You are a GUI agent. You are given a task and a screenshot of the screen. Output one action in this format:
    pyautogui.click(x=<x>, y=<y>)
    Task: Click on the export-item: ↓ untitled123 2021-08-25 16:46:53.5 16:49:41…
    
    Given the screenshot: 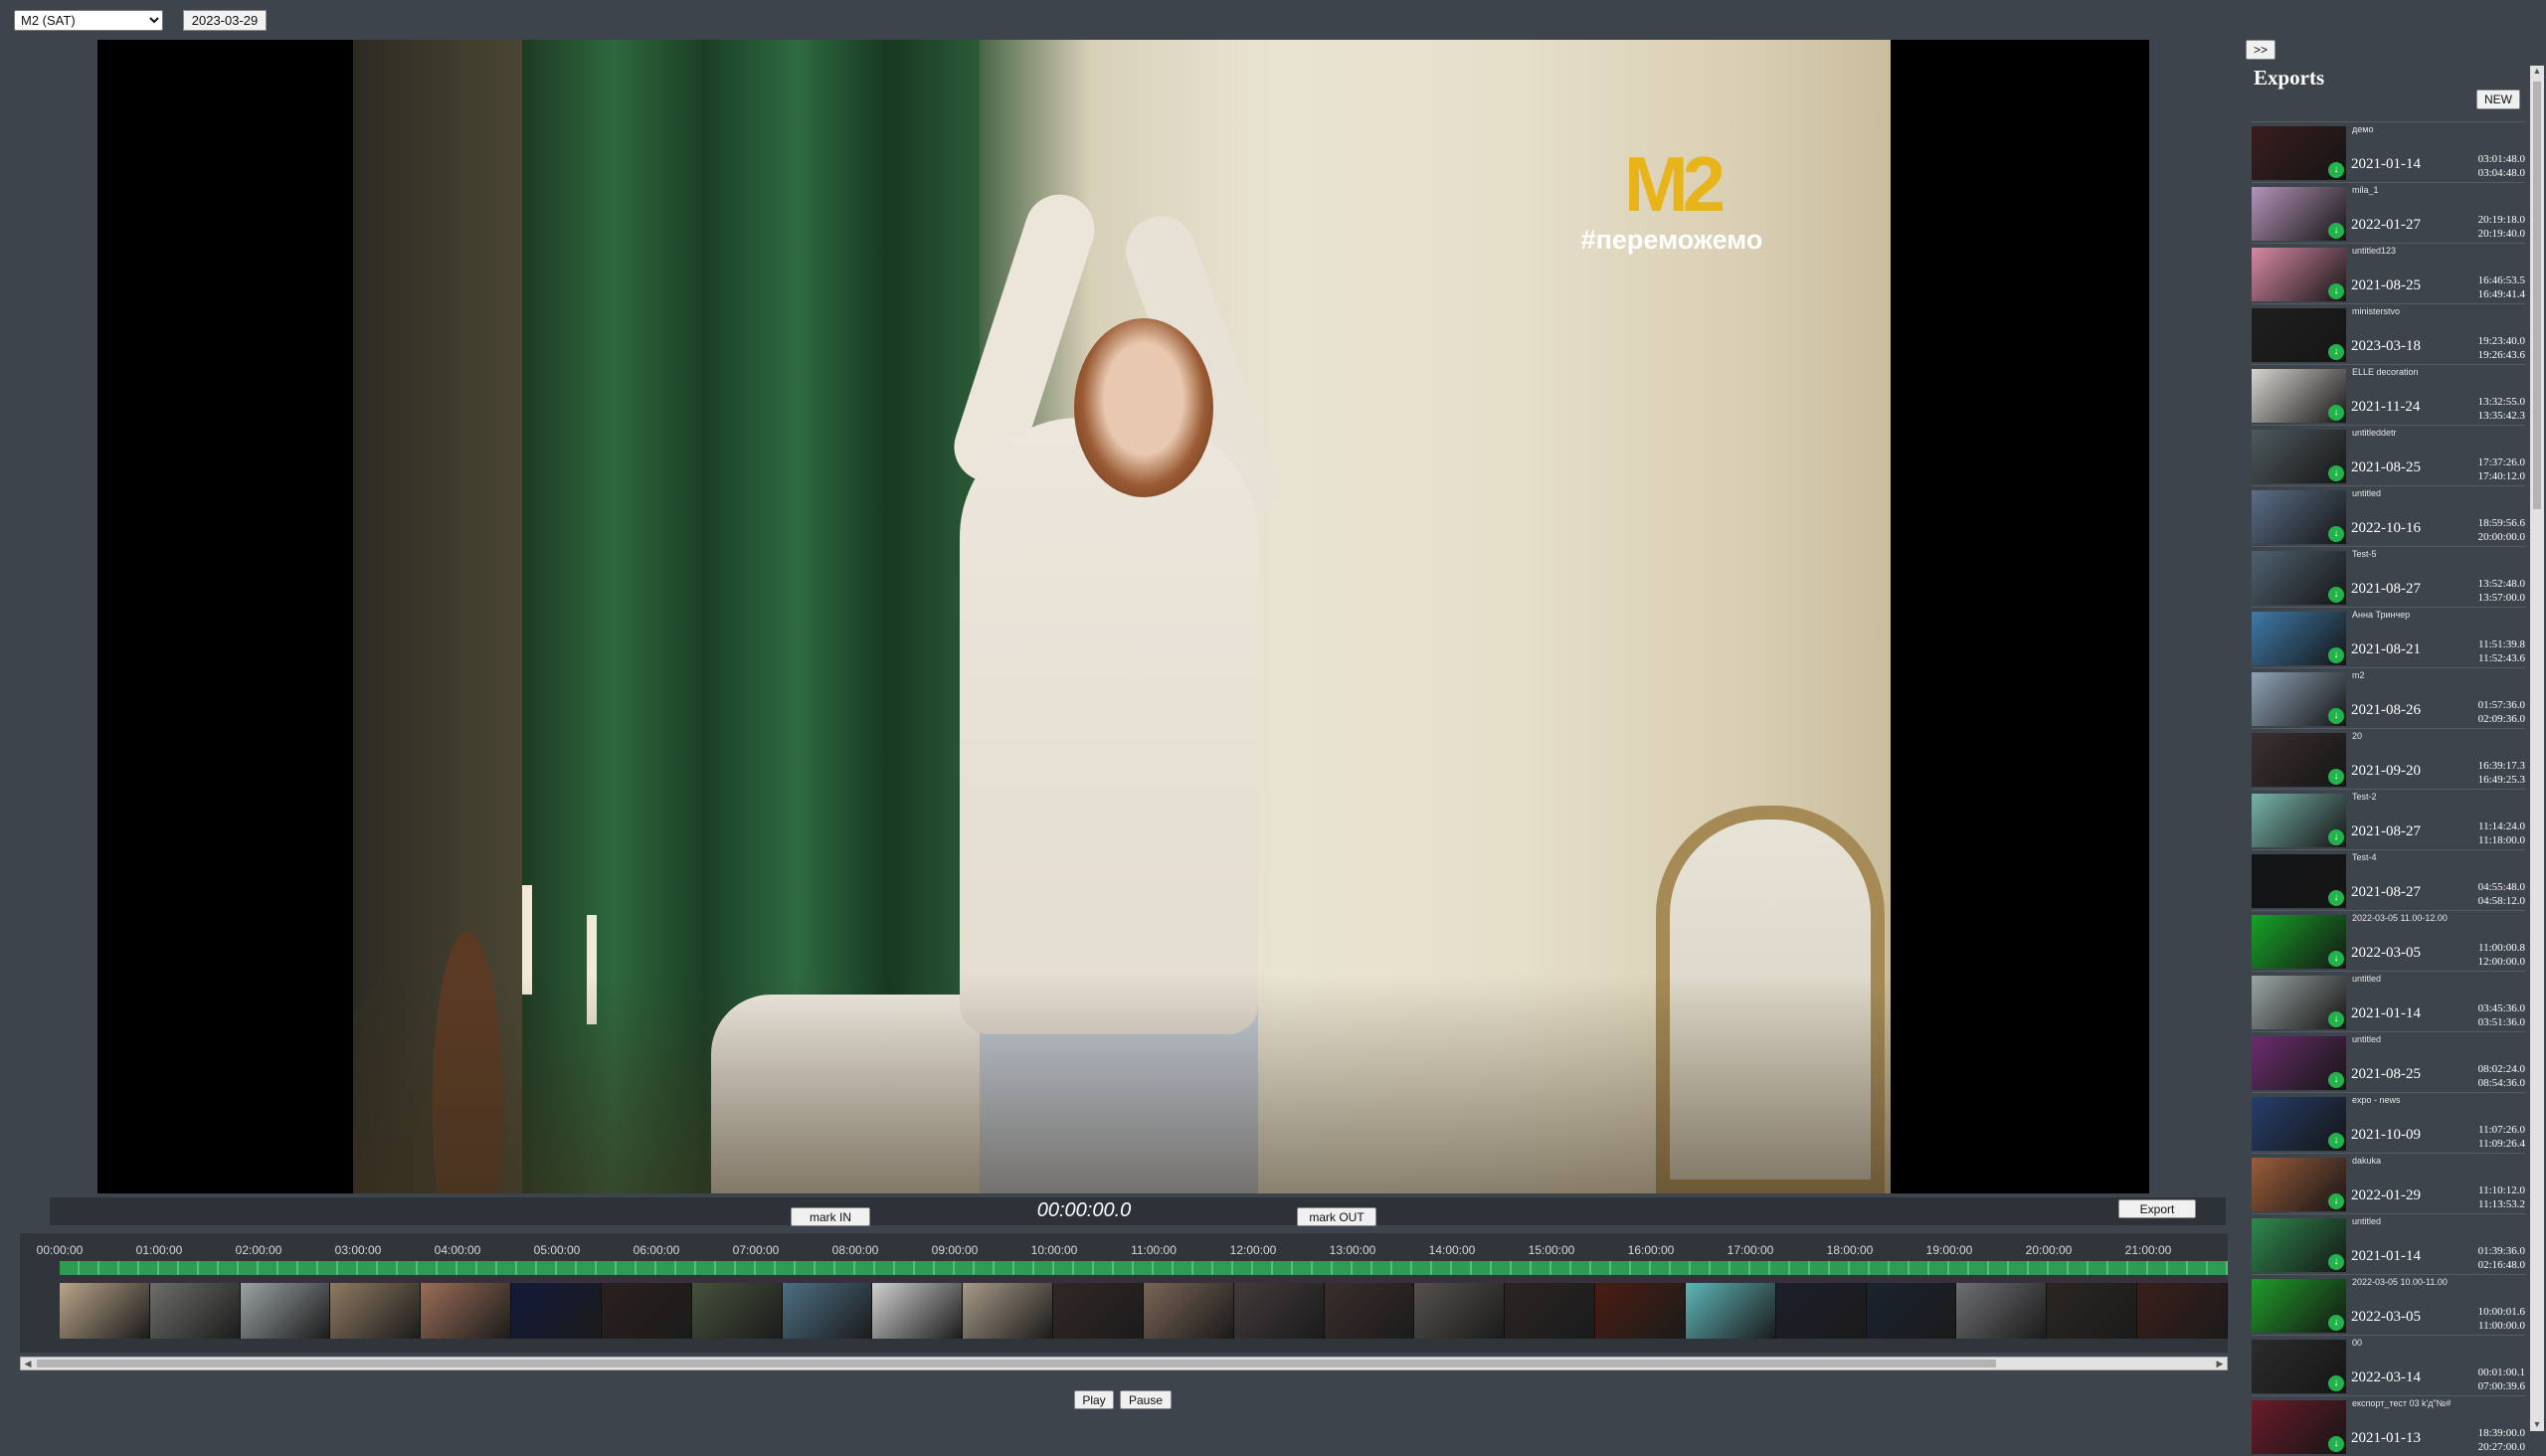 What is the action you would take?
    pyautogui.click(x=2388, y=273)
    